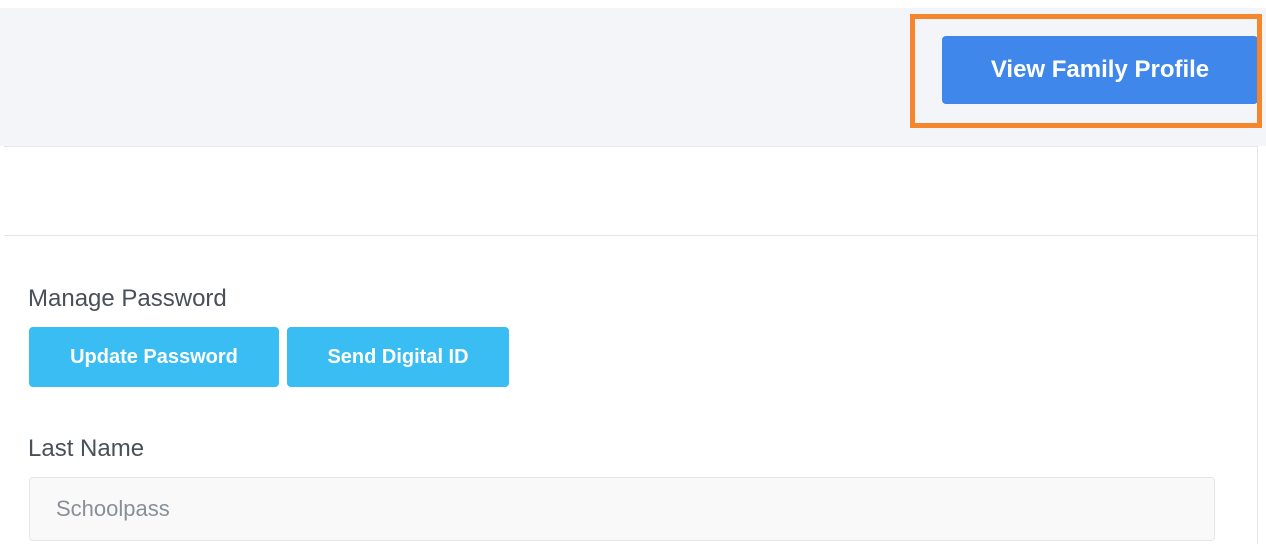 The width and height of the screenshot is (1266, 544). What do you see at coordinates (622, 509) in the screenshot?
I see `last-name-input` at bounding box center [622, 509].